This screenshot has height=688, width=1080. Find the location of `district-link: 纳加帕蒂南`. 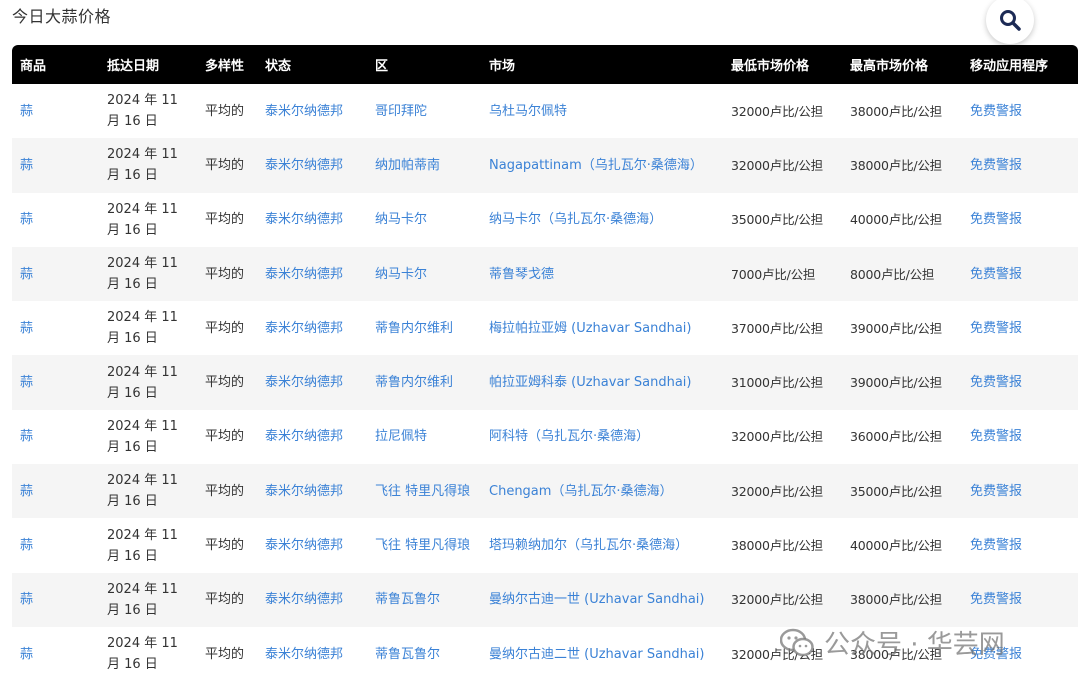

district-link: 纳加帕蒂南 is located at coordinates (424, 165).